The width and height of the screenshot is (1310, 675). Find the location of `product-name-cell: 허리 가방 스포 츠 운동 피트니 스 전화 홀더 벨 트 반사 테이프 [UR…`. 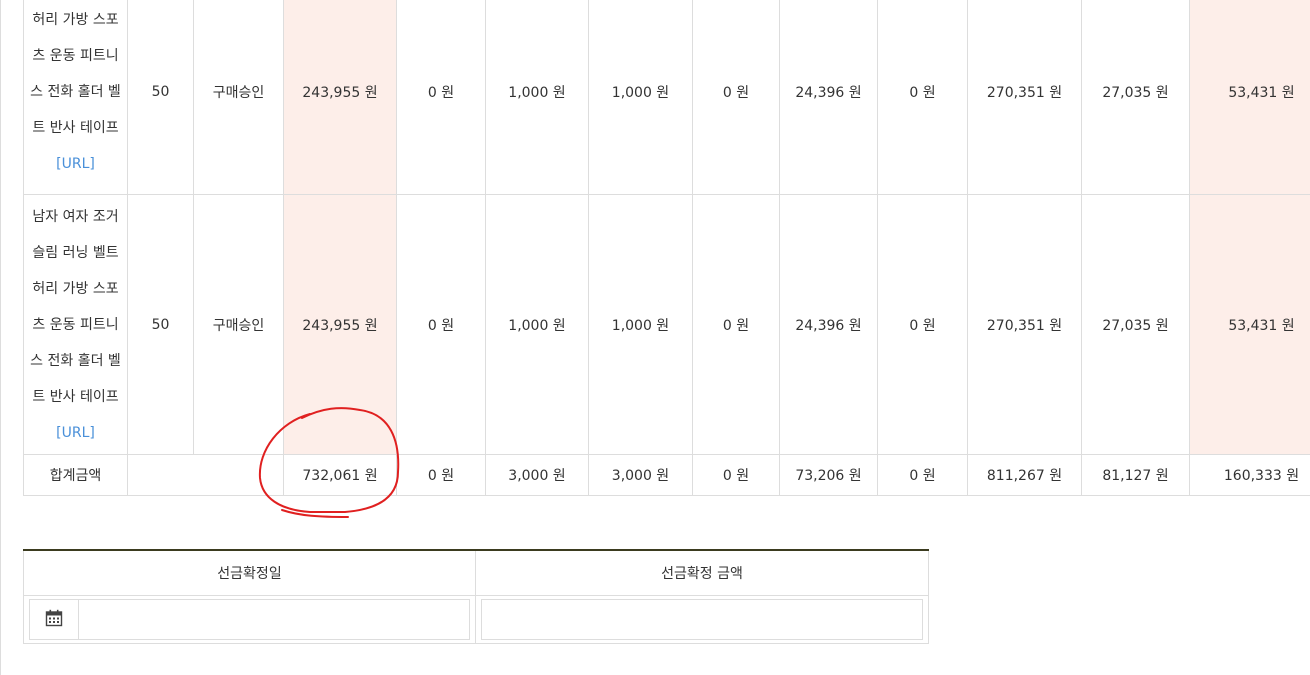

product-name-cell: 허리 가방 스포 츠 운동 피트니 스 전화 홀더 벨 트 반사 테이프 [UR… is located at coordinates (75, 97).